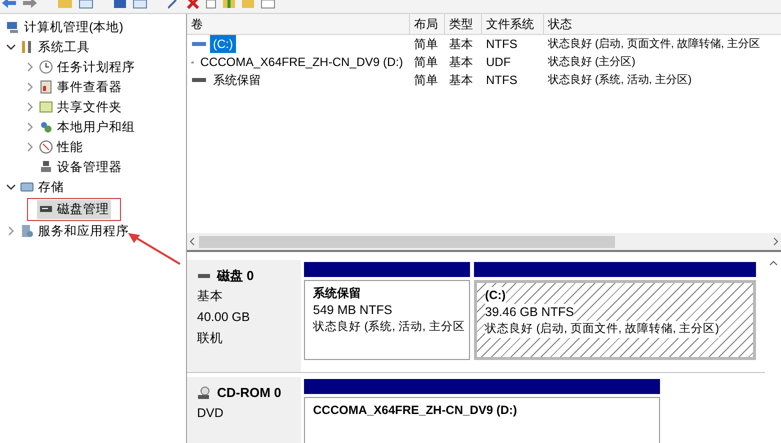  What do you see at coordinates (9, 4) in the screenshot?
I see `back-arrow-icon` at bounding box center [9, 4].